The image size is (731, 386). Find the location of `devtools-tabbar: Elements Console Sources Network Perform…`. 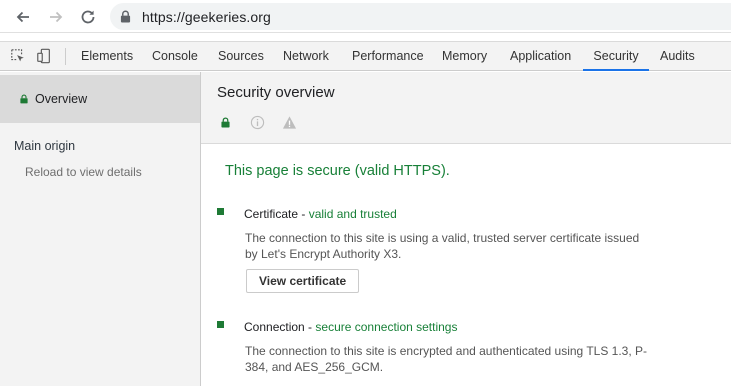

devtools-tabbar: Elements Console Sources Network Perform… is located at coordinates (365, 56).